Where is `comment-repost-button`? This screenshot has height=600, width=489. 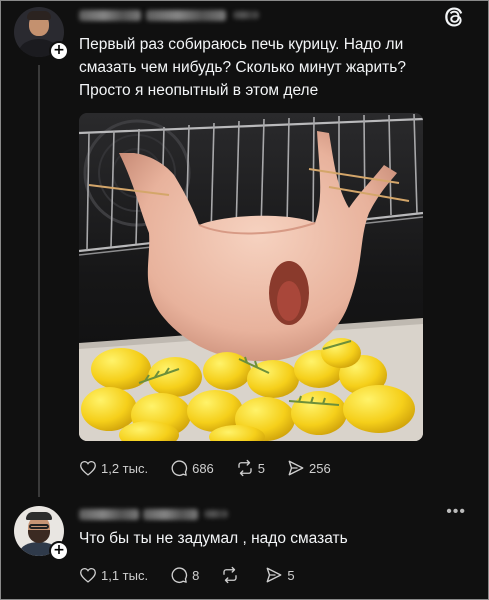 comment-repost-button is located at coordinates (232, 575).